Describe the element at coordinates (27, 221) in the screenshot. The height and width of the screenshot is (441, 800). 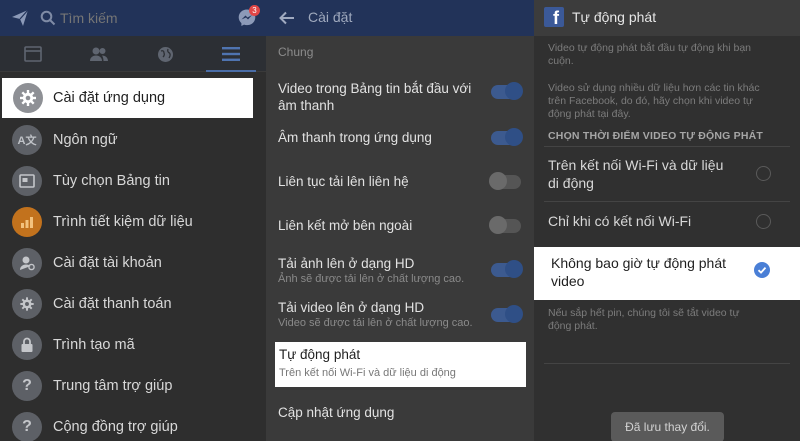
I see `data-saver-icon` at that location.